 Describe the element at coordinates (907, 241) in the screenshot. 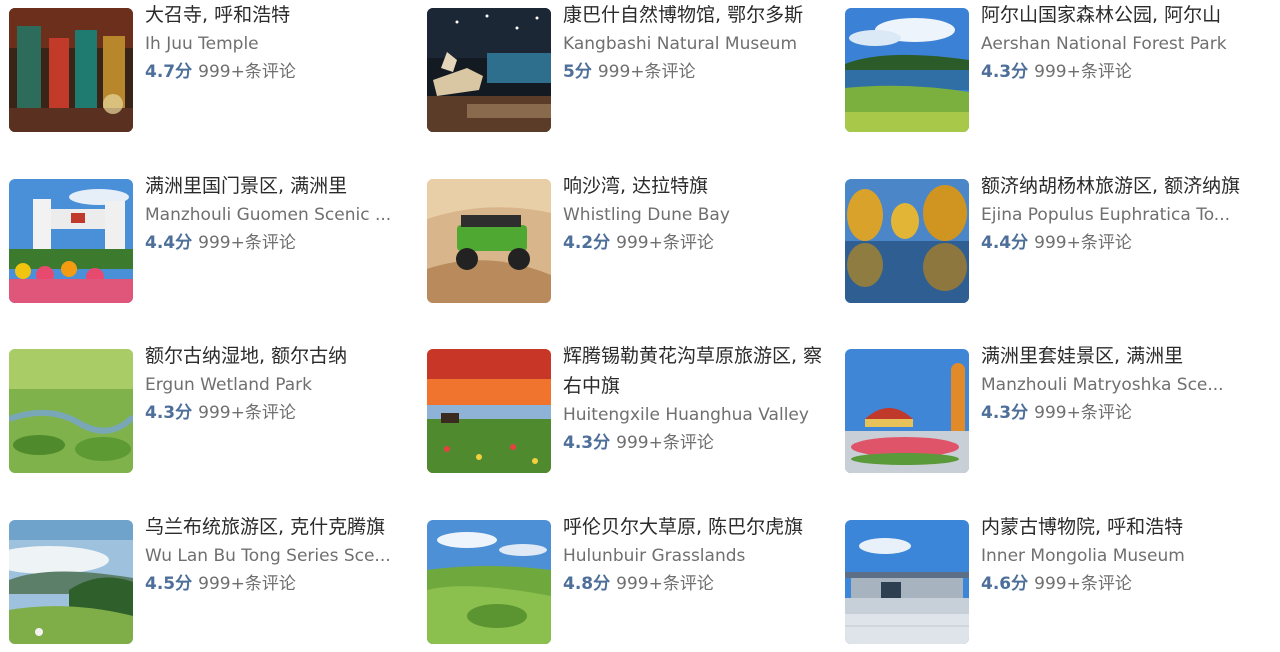

I see `autumn-trees-photo` at that location.